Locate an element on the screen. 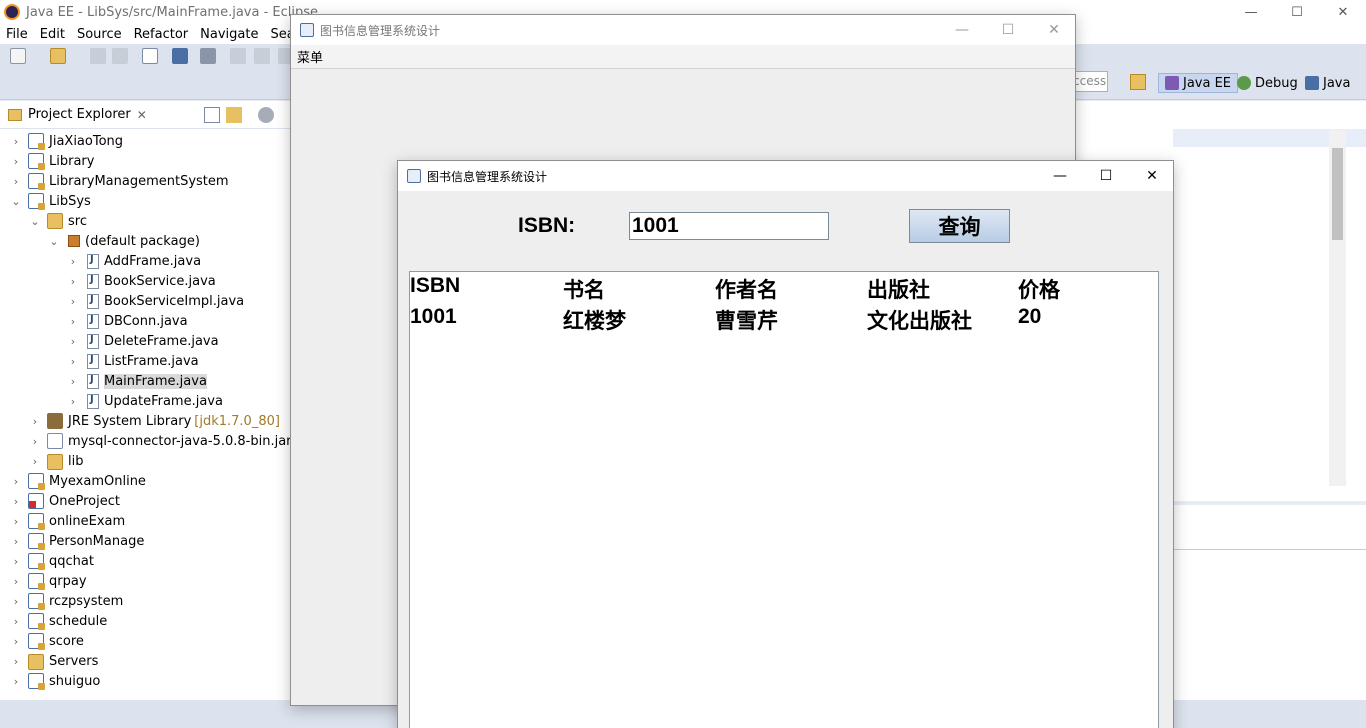 The image size is (1366, 728). tree-item: › schedule is located at coordinates (58, 621).